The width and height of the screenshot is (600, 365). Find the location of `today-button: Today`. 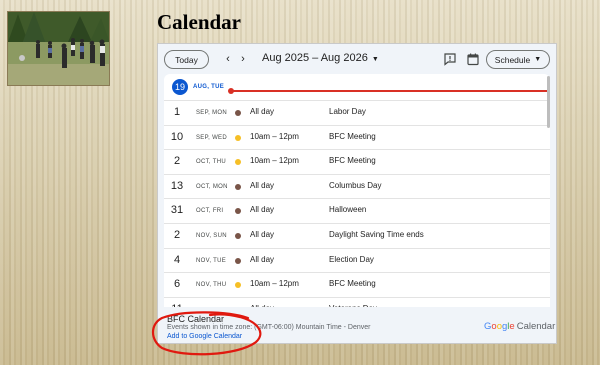

today-button: Today is located at coordinates (186, 59).